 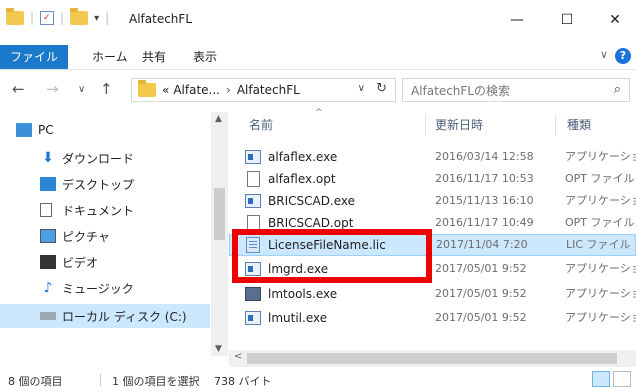 I want to click on file-date: 2017/11/04 7:20, so click(x=482, y=244).